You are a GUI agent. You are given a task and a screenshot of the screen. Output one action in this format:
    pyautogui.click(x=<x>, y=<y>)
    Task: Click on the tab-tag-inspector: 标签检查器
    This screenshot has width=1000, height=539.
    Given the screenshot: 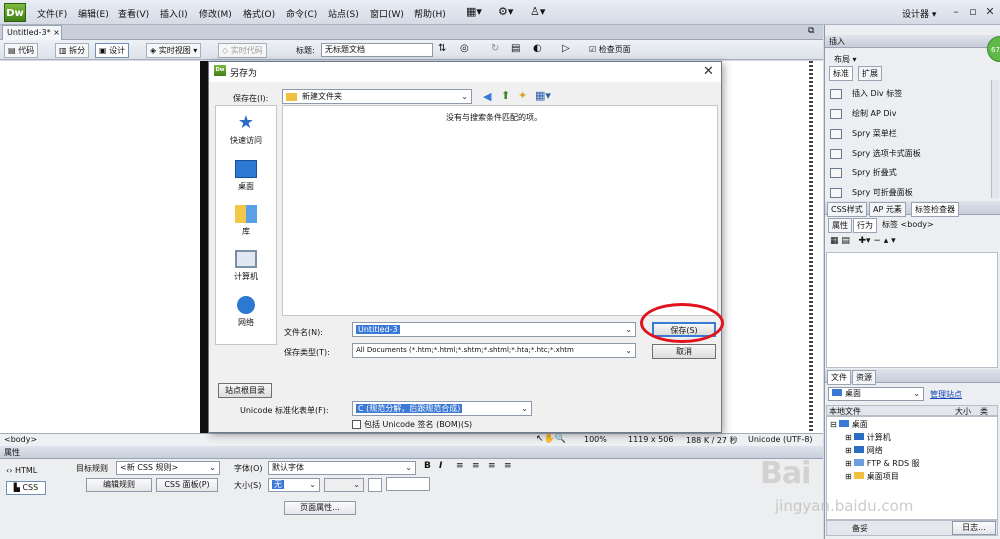 What is the action you would take?
    pyautogui.click(x=935, y=209)
    